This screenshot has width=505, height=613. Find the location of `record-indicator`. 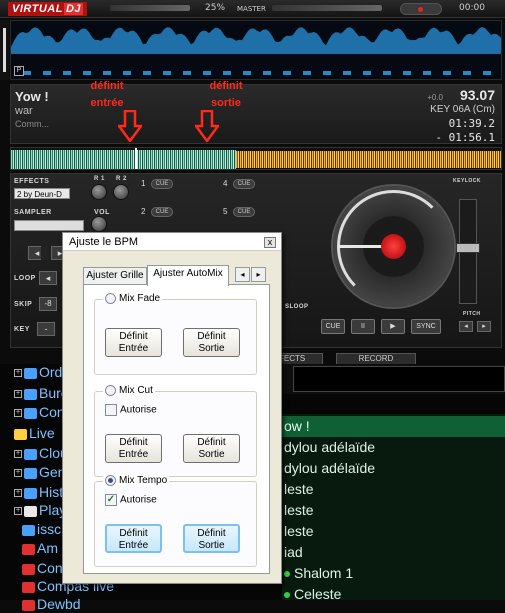

record-indicator is located at coordinates (421, 9).